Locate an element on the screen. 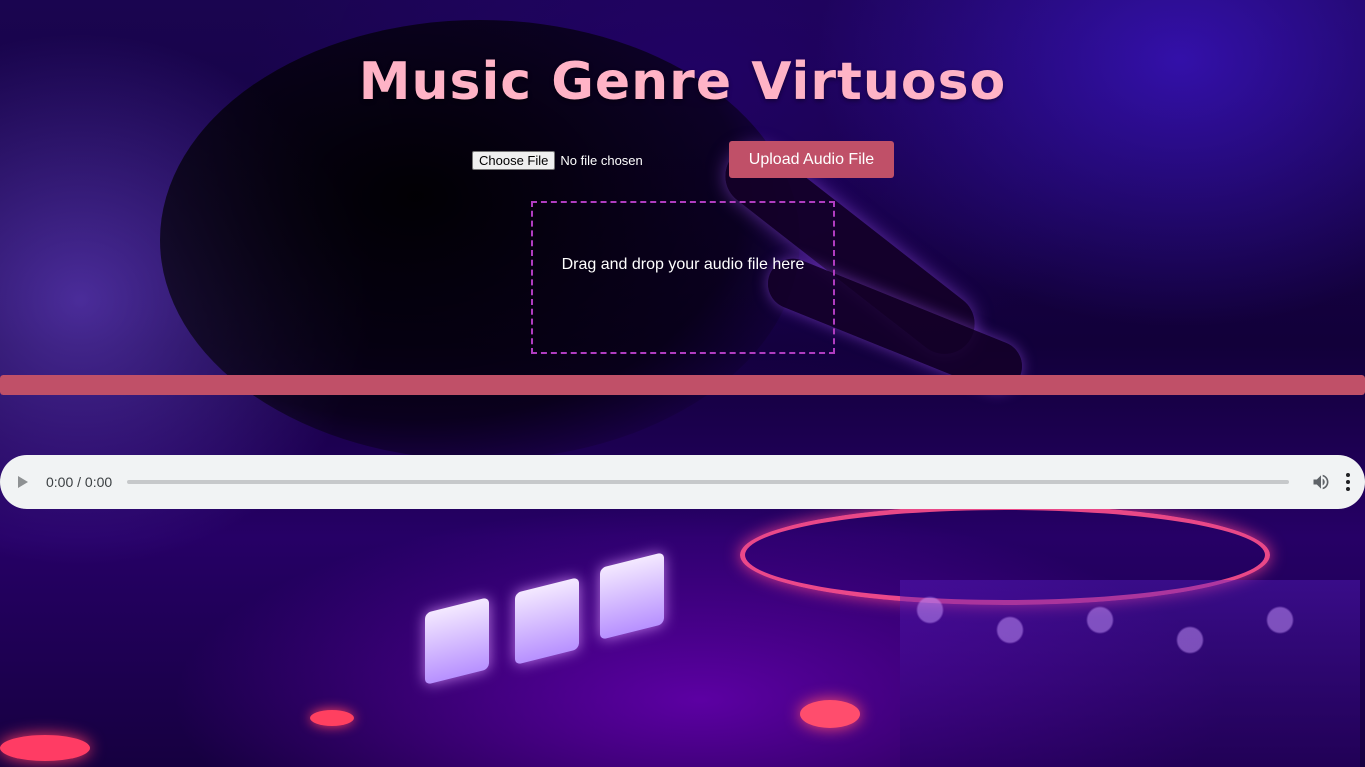  drop-zone: Drag and drop your audio file here is located at coordinates (683, 277).